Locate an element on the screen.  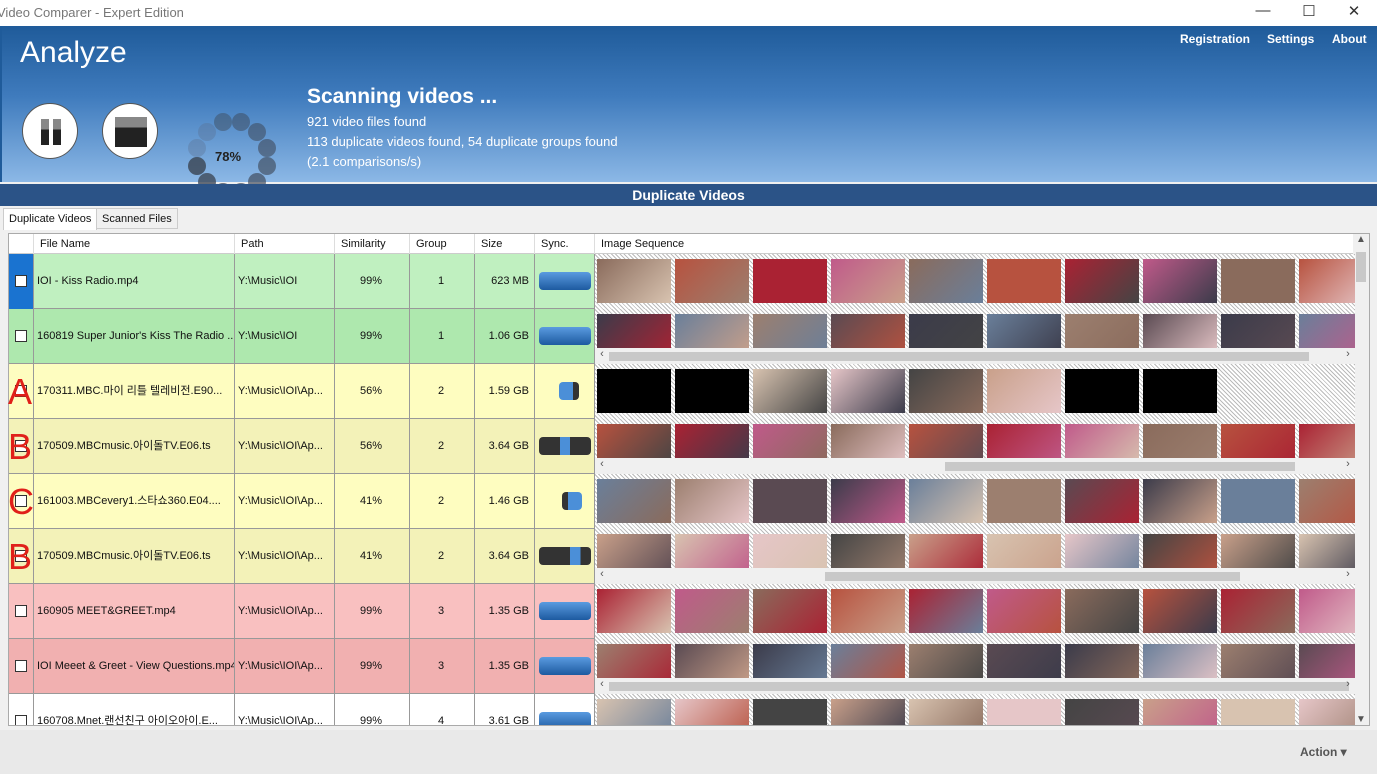
similarity-cell: 41% is located at coordinates (372, 556).